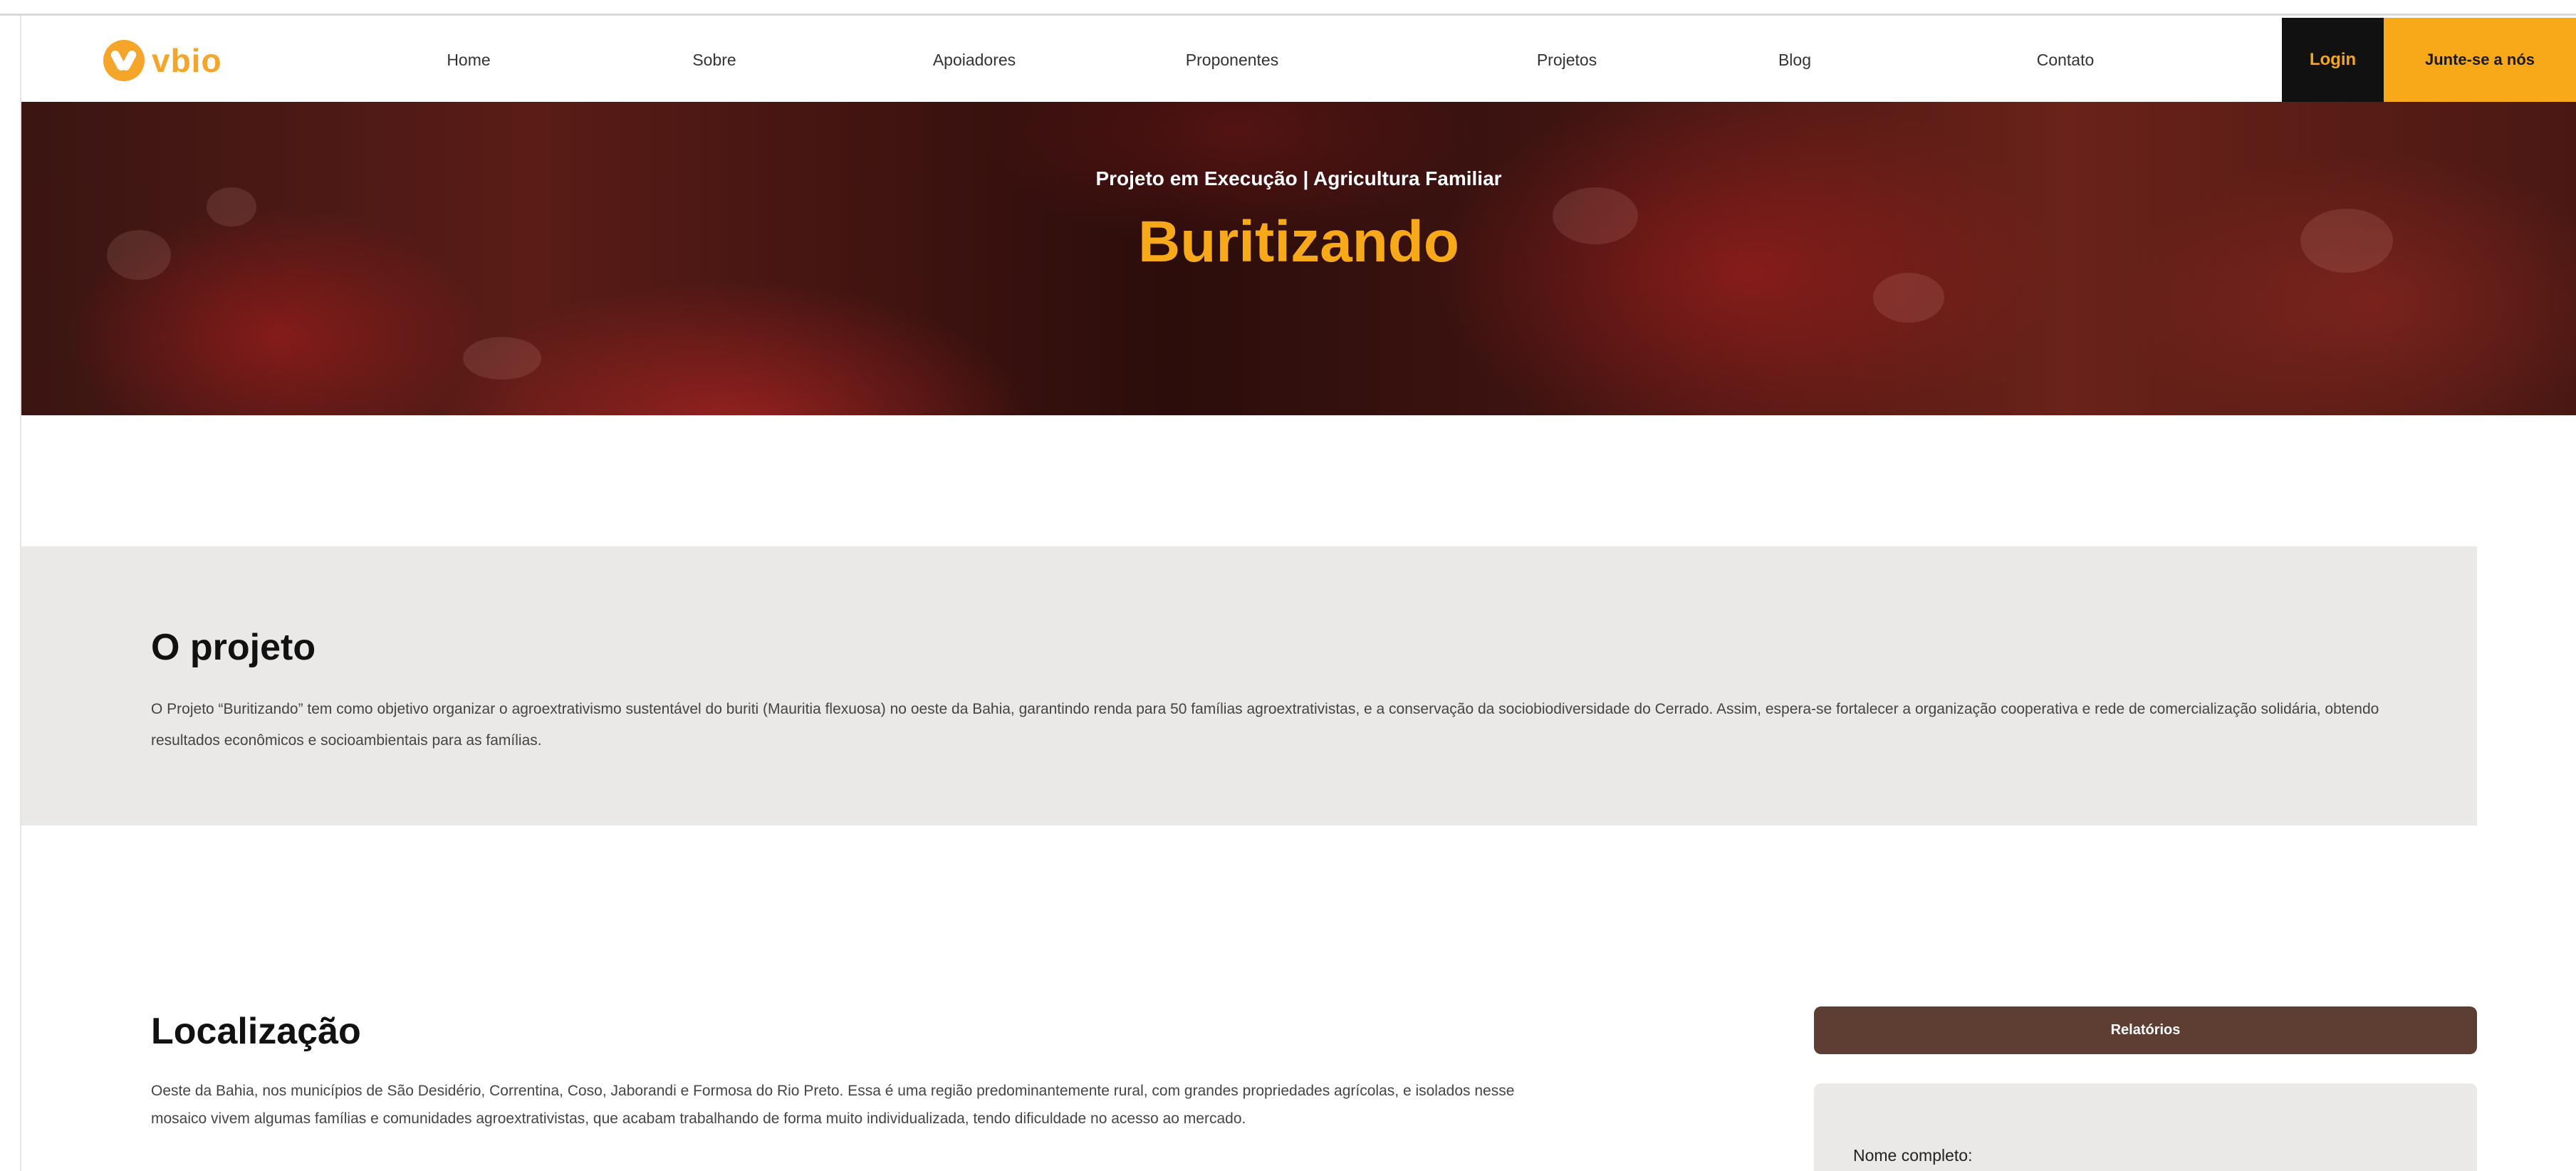 Image resolution: width=2576 pixels, height=1171 pixels. Describe the element at coordinates (1913, 1155) in the screenshot. I see `full-name-label: Nome completo:` at that location.